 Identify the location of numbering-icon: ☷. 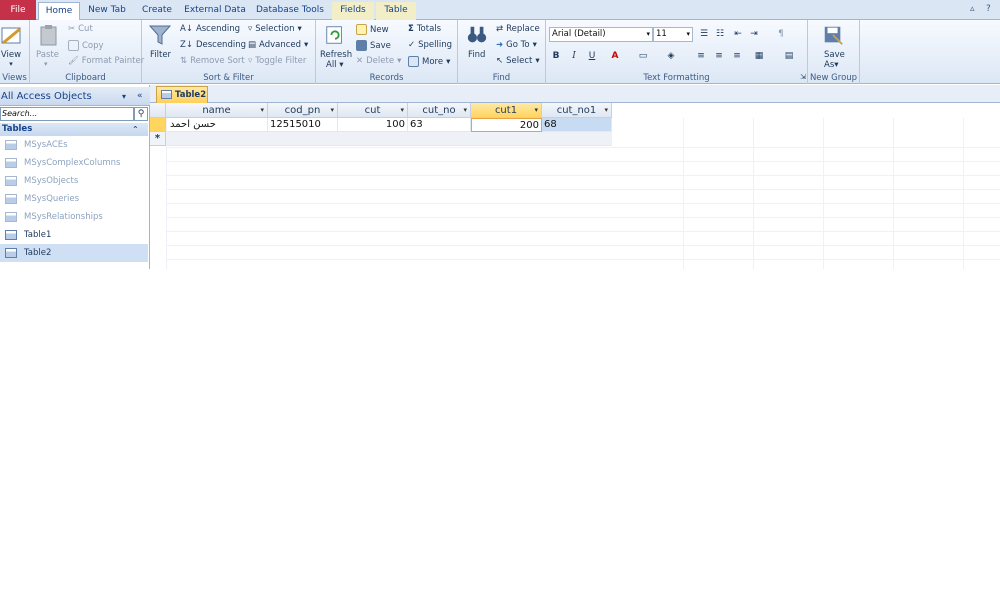
(720, 34).